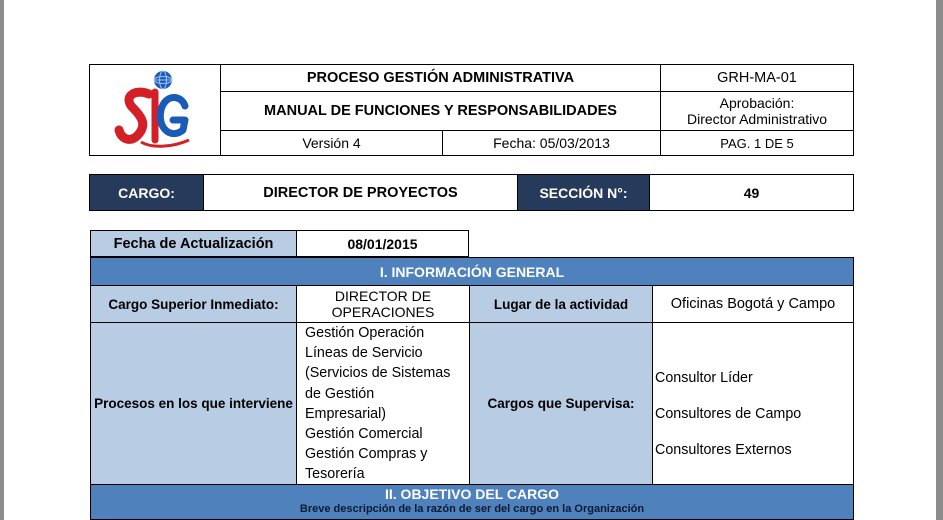 Image resolution: width=943 pixels, height=520 pixels. I want to click on company-logo, so click(155, 110).